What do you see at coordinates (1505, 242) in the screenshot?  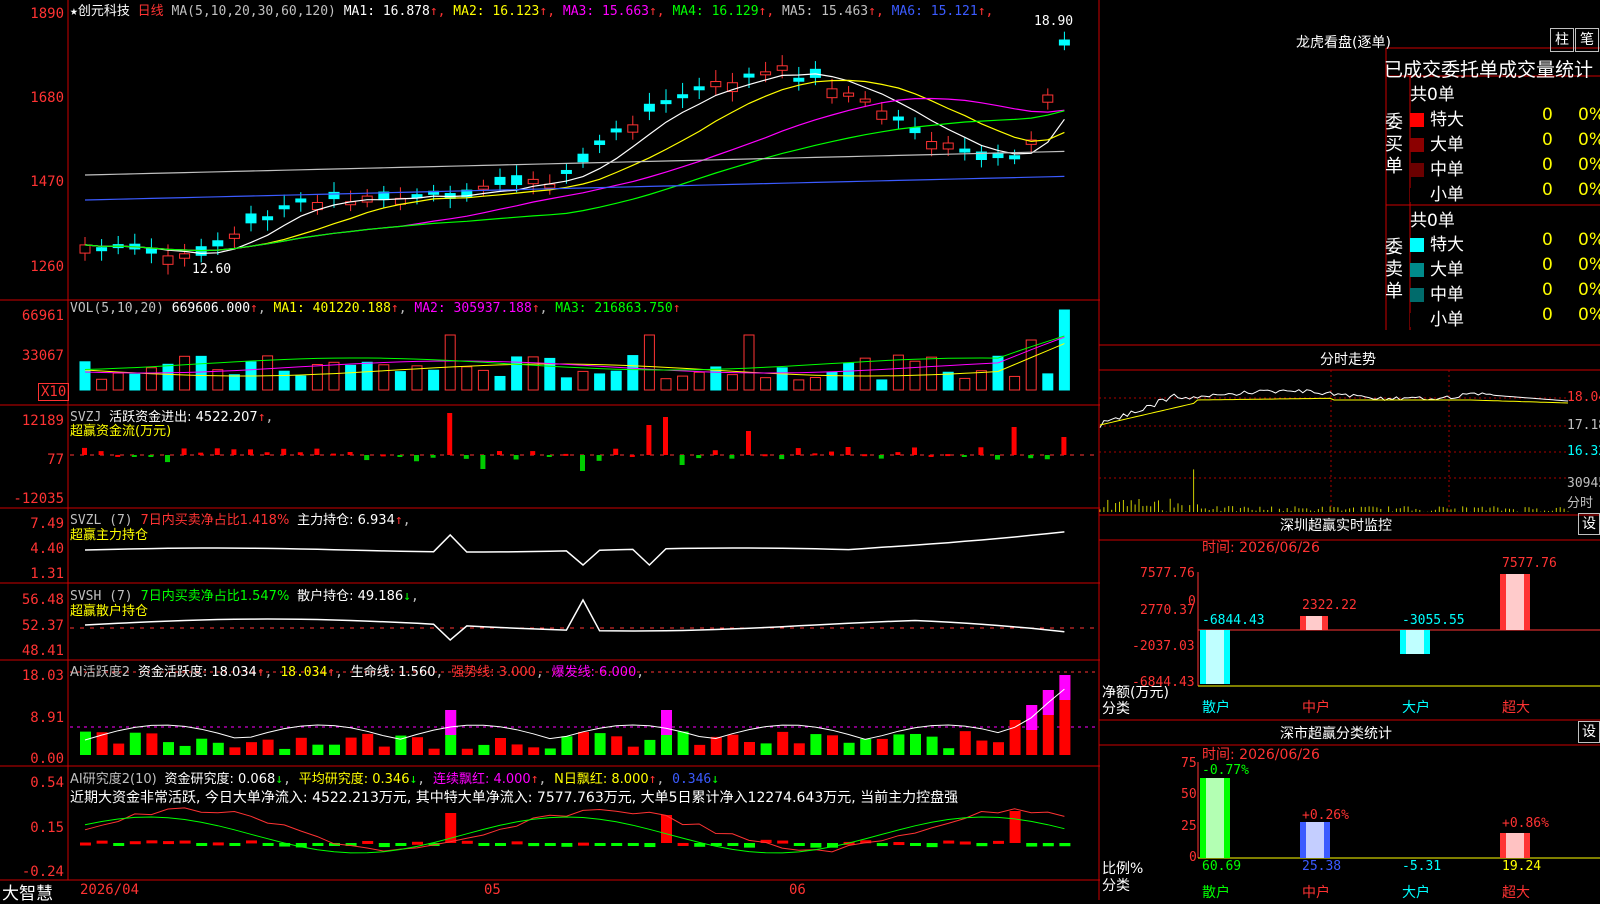 I see `sell-rows-row-0: 特大 0 0%` at bounding box center [1505, 242].